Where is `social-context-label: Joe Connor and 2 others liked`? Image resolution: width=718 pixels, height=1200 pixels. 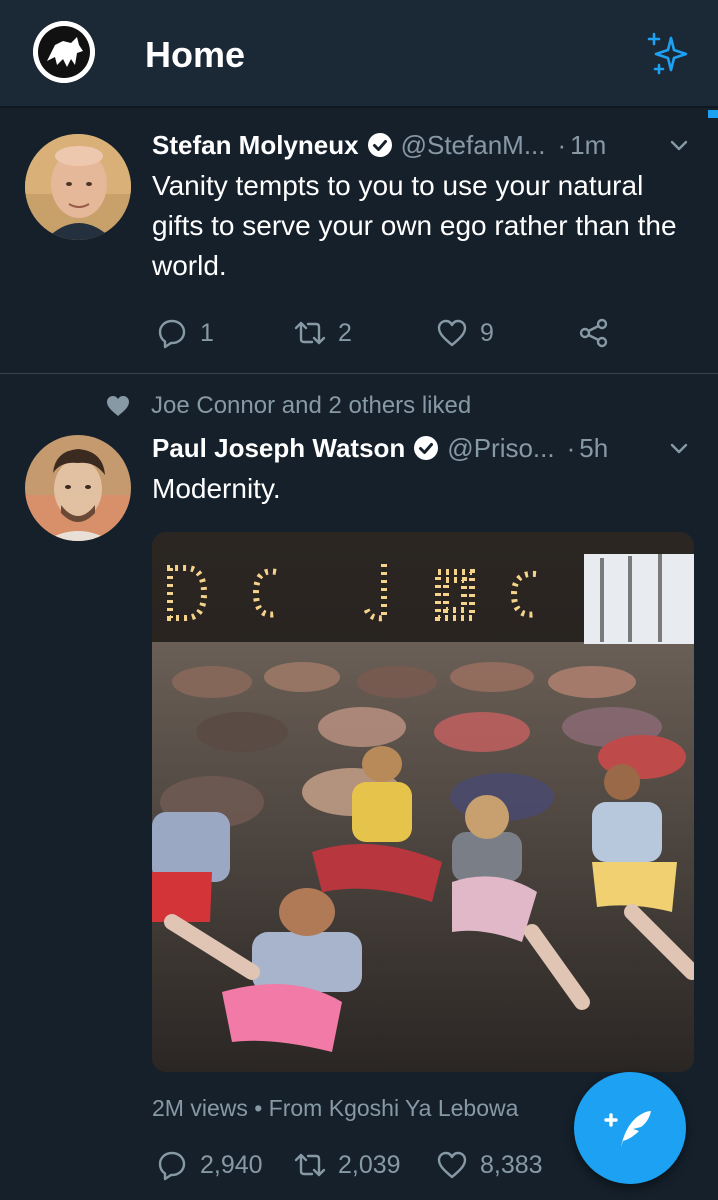 social-context-label: Joe Connor and 2 others liked is located at coordinates (311, 405).